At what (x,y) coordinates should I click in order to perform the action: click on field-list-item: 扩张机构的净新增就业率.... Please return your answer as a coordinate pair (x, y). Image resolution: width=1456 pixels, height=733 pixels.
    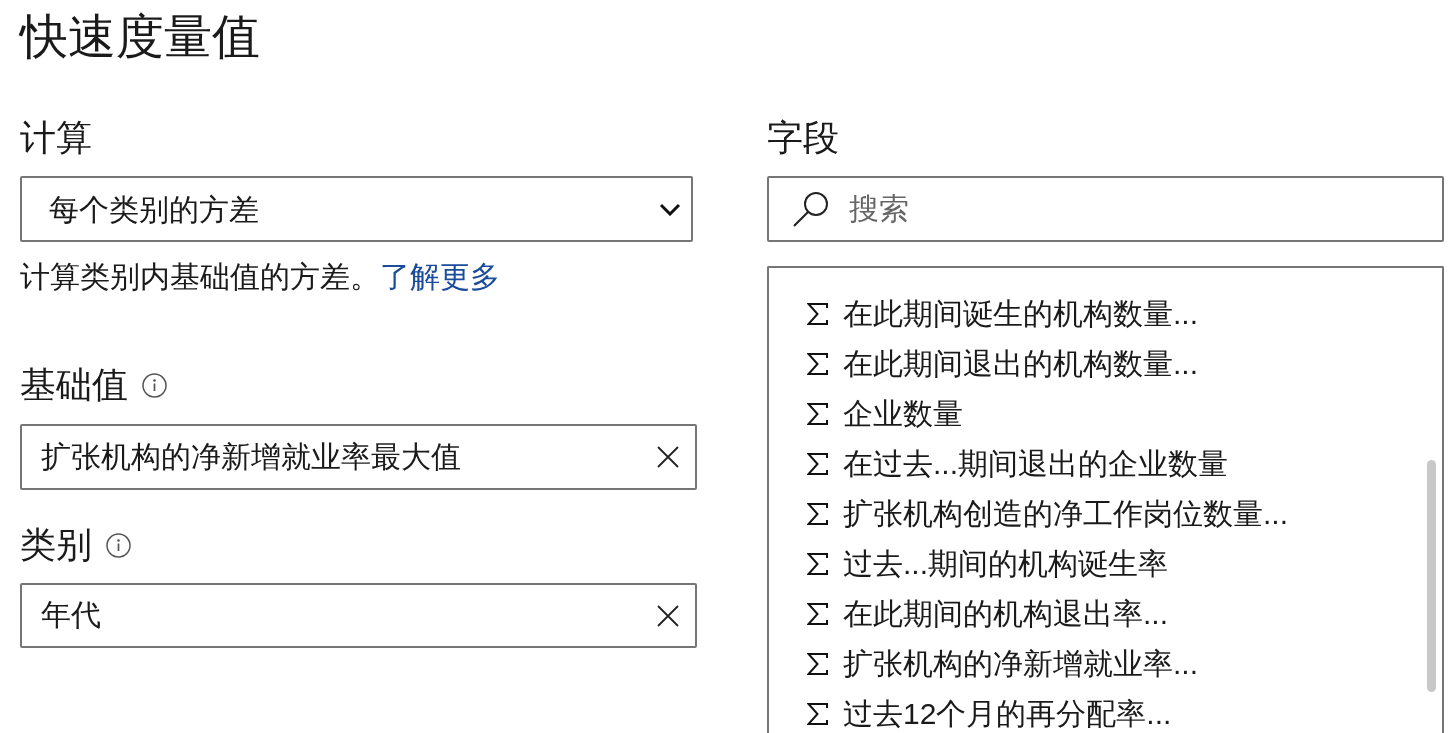
    Looking at the image, I should click on (1105, 664).